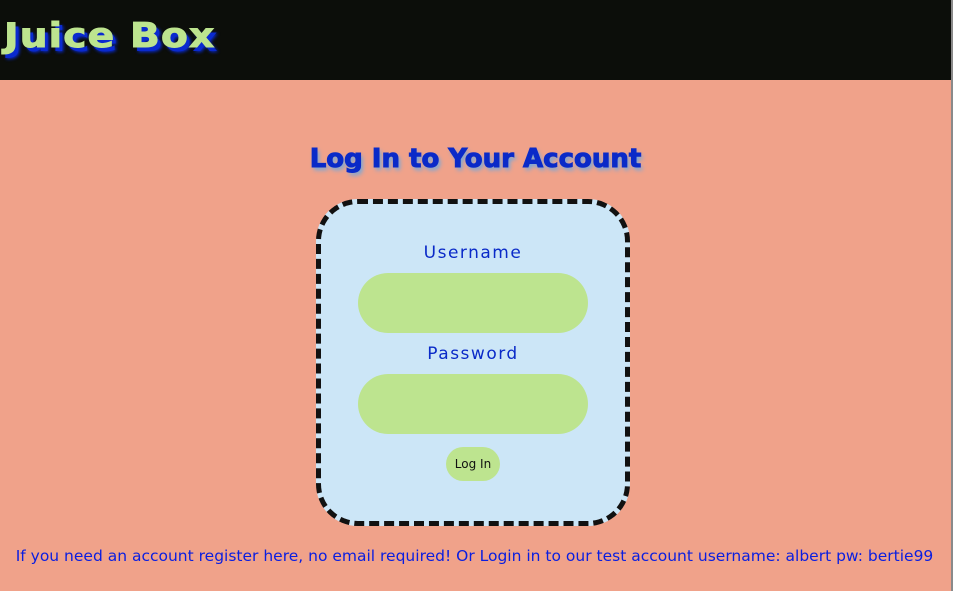  What do you see at coordinates (475, 159) in the screenshot?
I see `page-title: Log In to Your Account` at bounding box center [475, 159].